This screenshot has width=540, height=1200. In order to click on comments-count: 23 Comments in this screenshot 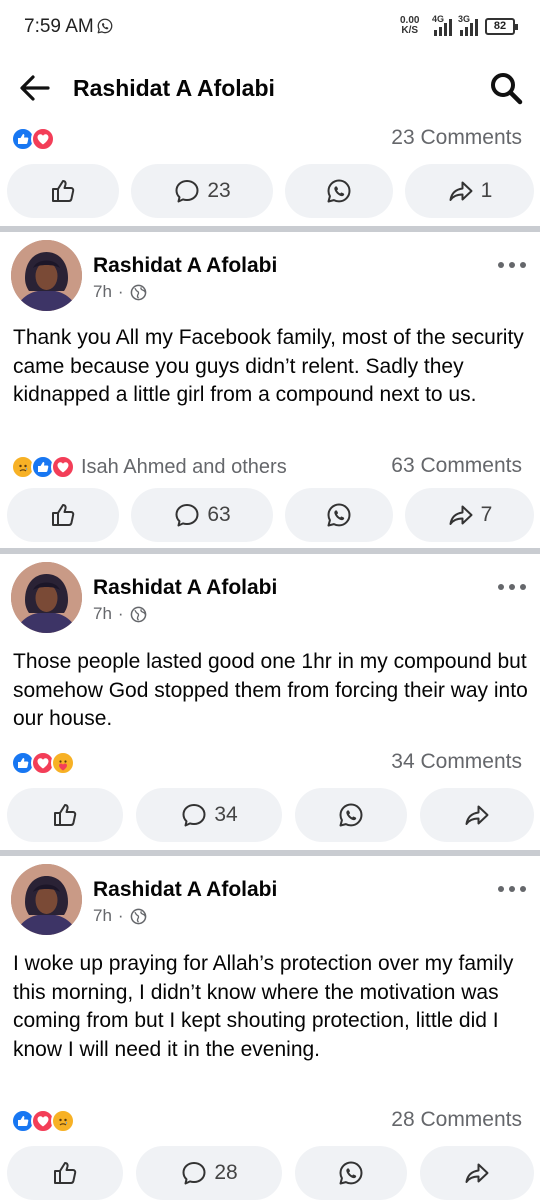, I will do `click(456, 138)`.